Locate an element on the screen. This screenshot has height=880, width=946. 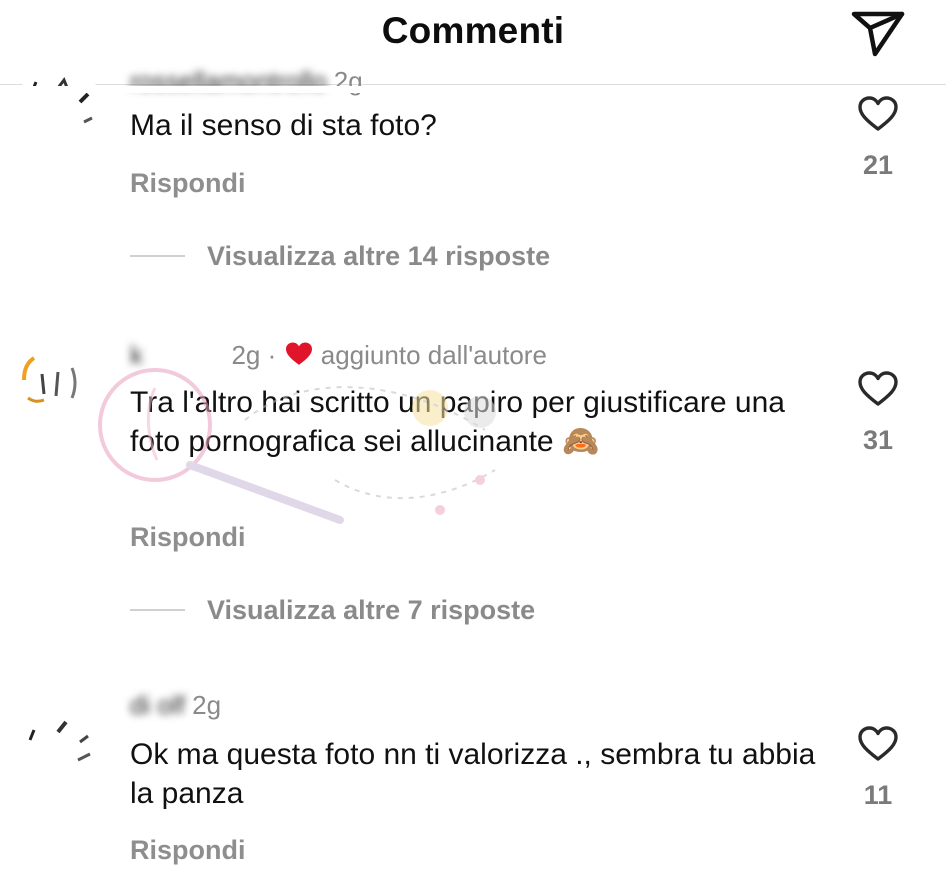
comment-username: k is located at coordinates (136, 355).